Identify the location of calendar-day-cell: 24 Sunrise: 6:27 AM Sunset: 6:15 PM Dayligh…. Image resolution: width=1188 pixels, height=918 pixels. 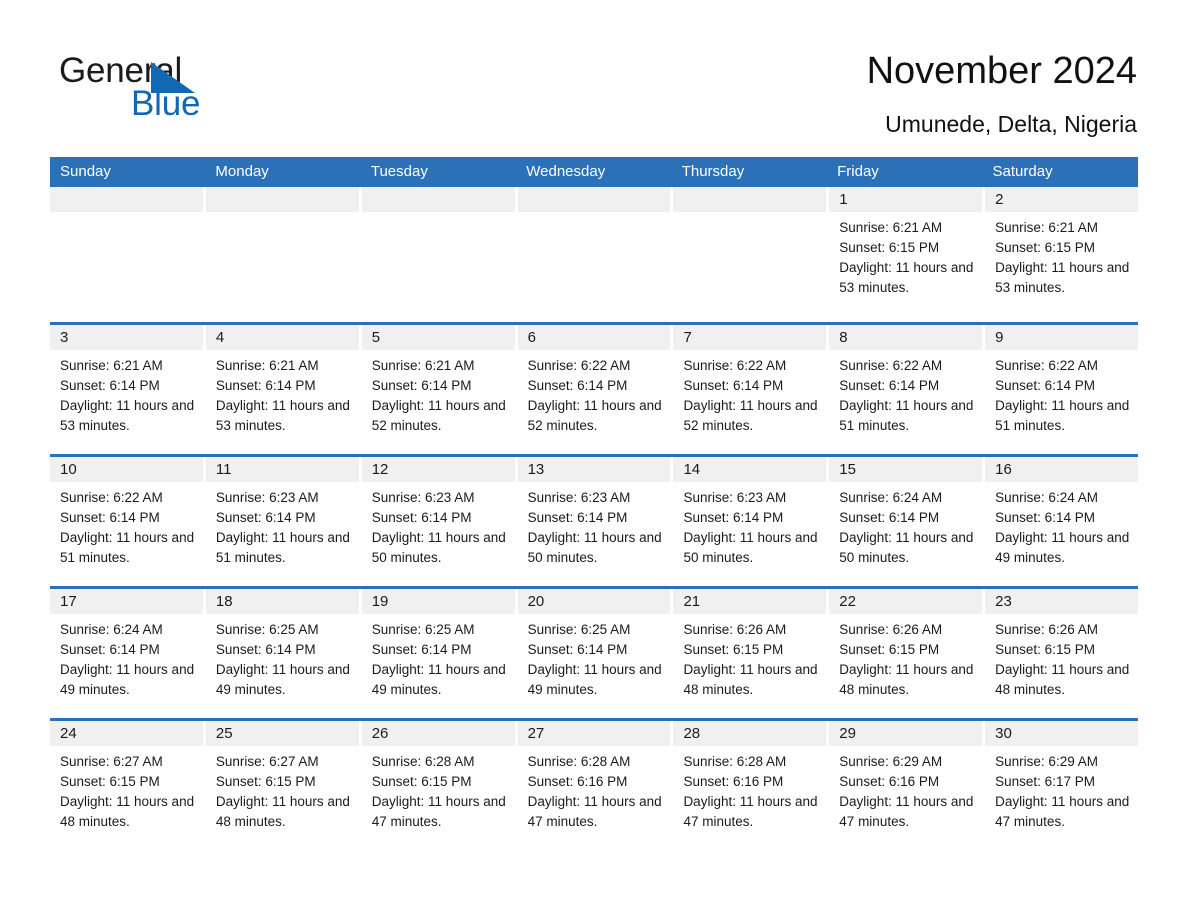
(128, 785).